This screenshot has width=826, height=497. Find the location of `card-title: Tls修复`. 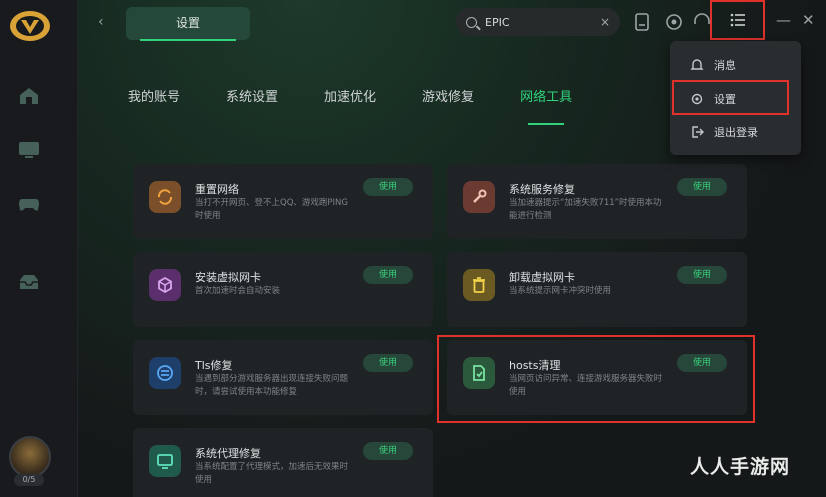

card-title: Tls修复 is located at coordinates (214, 365).